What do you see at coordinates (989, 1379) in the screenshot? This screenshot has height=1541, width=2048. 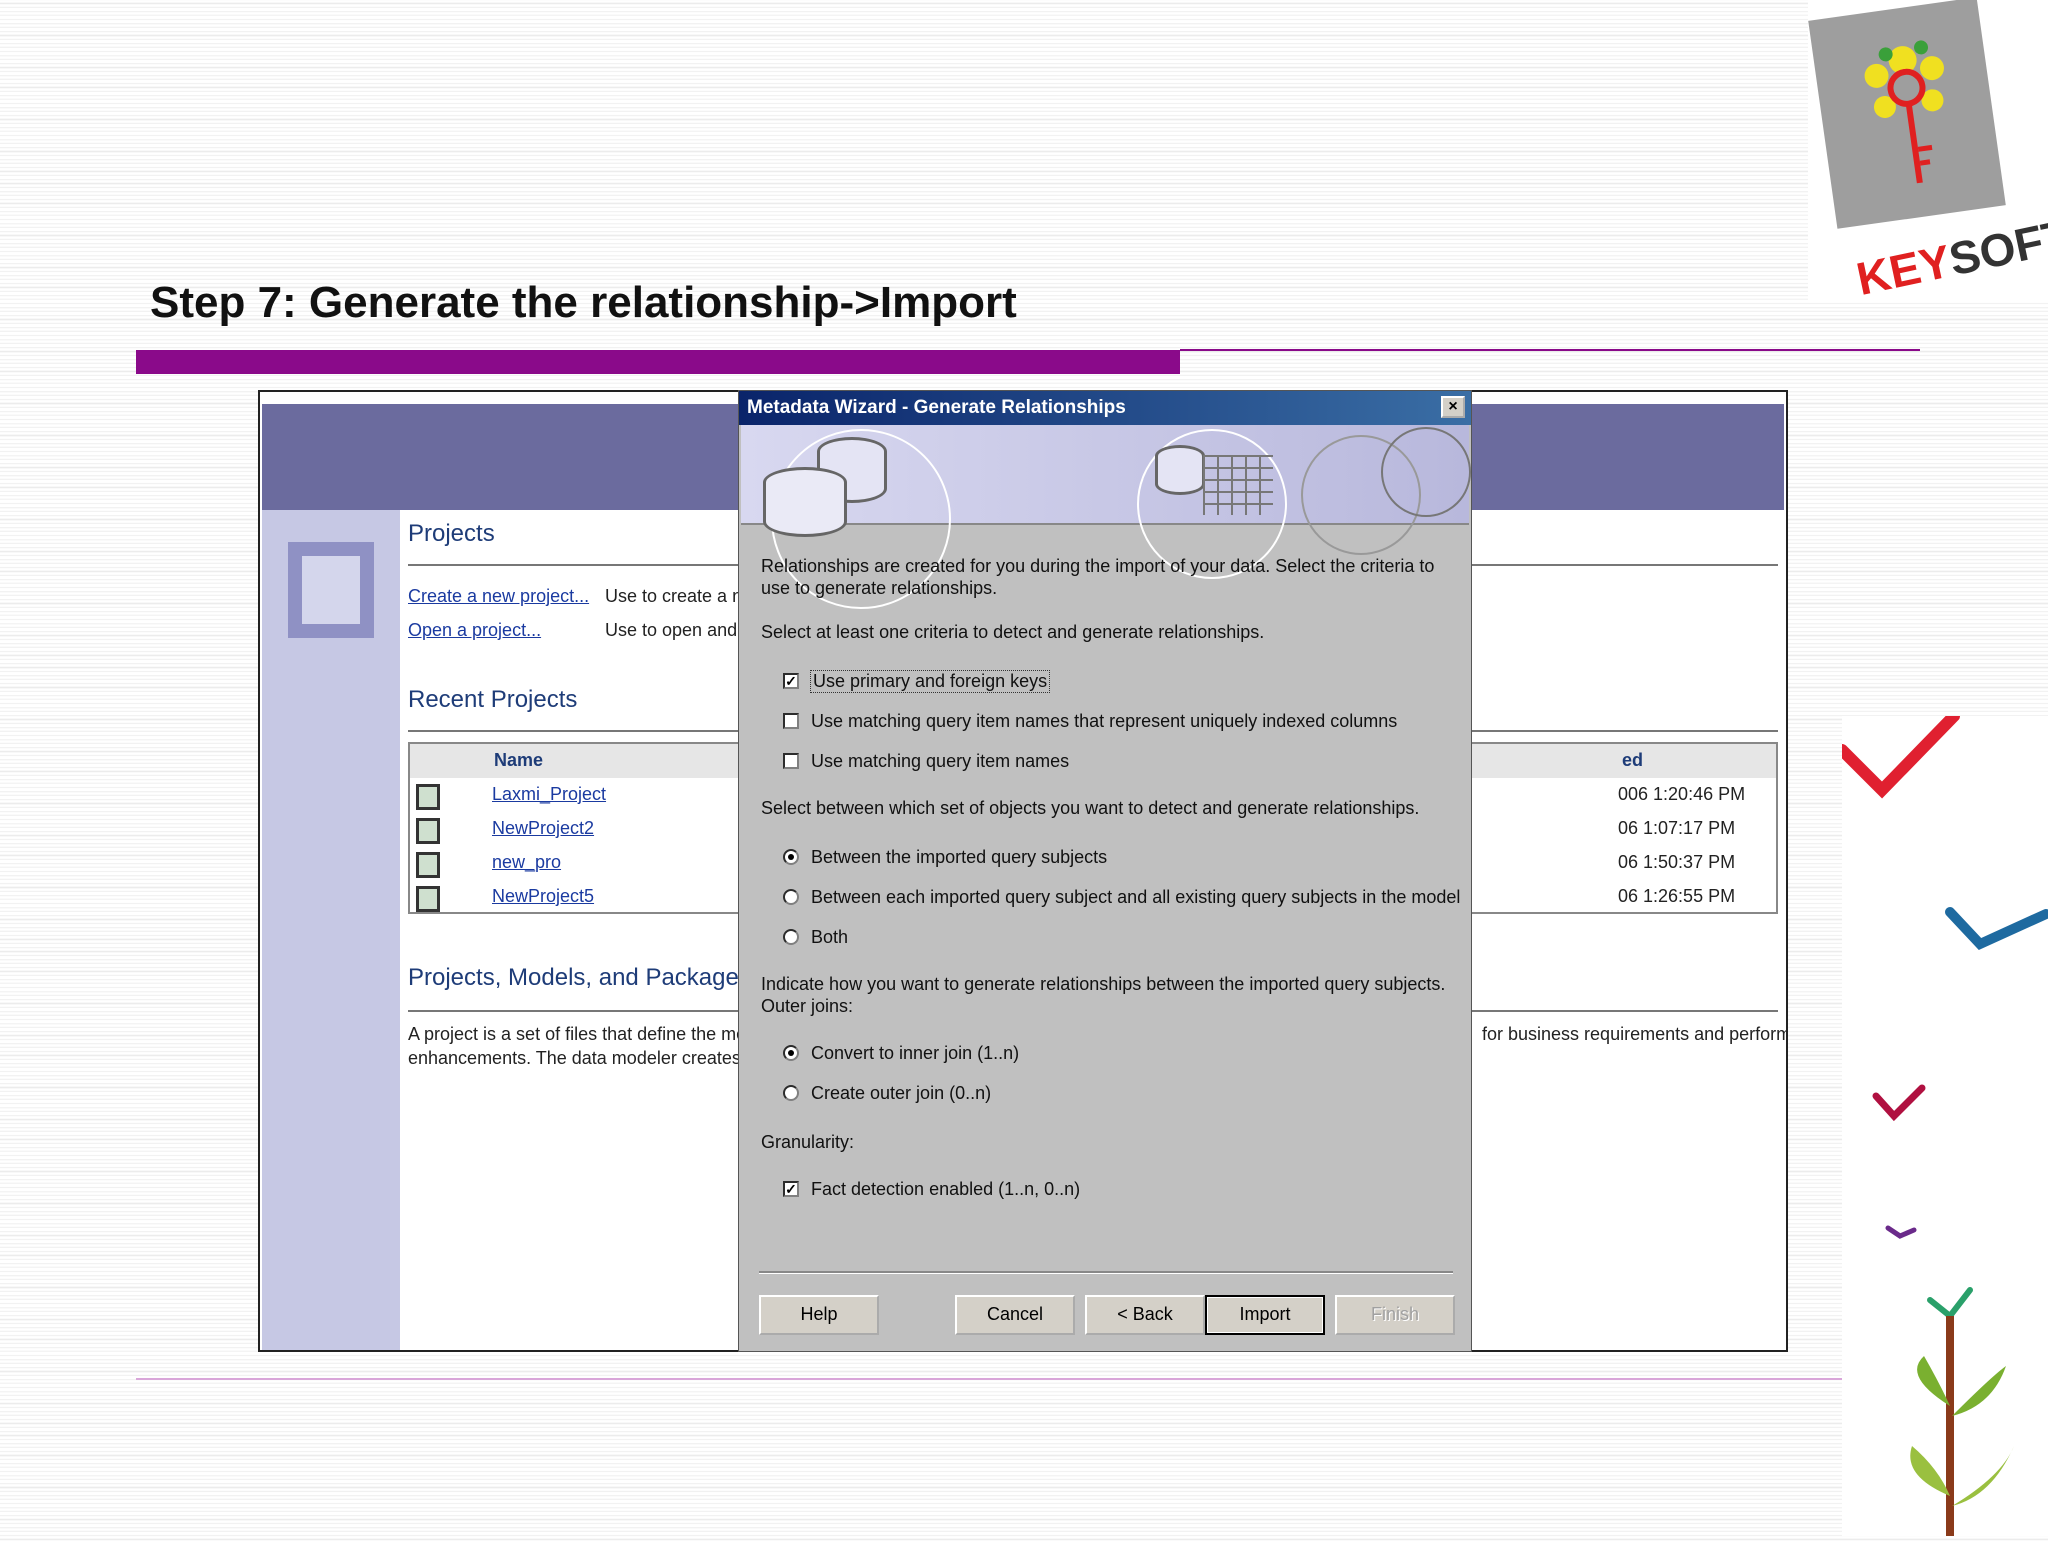 I see `footer-rule` at bounding box center [989, 1379].